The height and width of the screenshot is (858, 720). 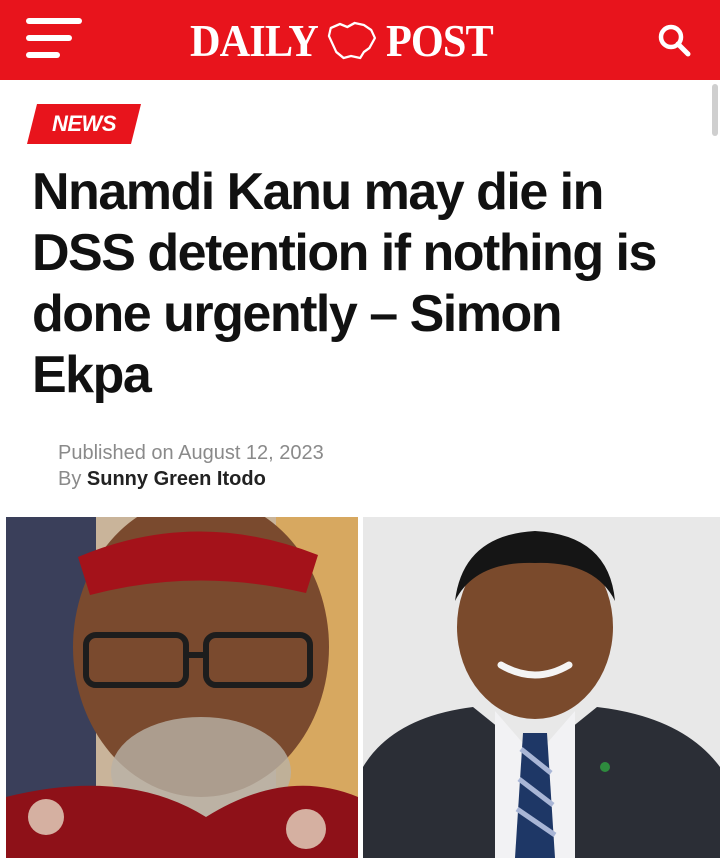 What do you see at coordinates (254, 40) in the screenshot?
I see `logo-text-left: DAILY` at bounding box center [254, 40].